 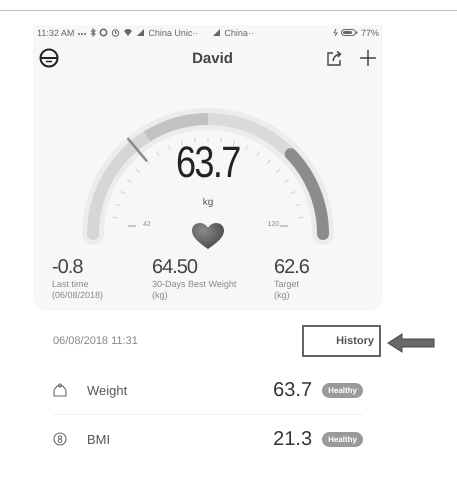 What do you see at coordinates (208, 163) in the screenshot?
I see `weight-reading: 63.7` at bounding box center [208, 163].